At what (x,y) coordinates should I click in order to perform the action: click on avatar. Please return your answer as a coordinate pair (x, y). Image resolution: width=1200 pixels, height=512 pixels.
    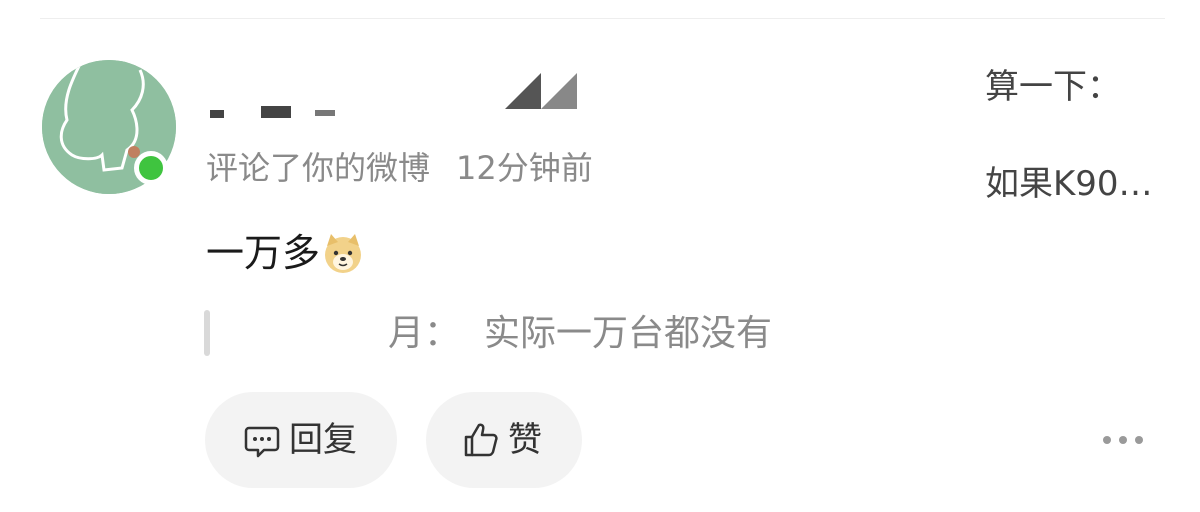
    Looking at the image, I should click on (109, 127).